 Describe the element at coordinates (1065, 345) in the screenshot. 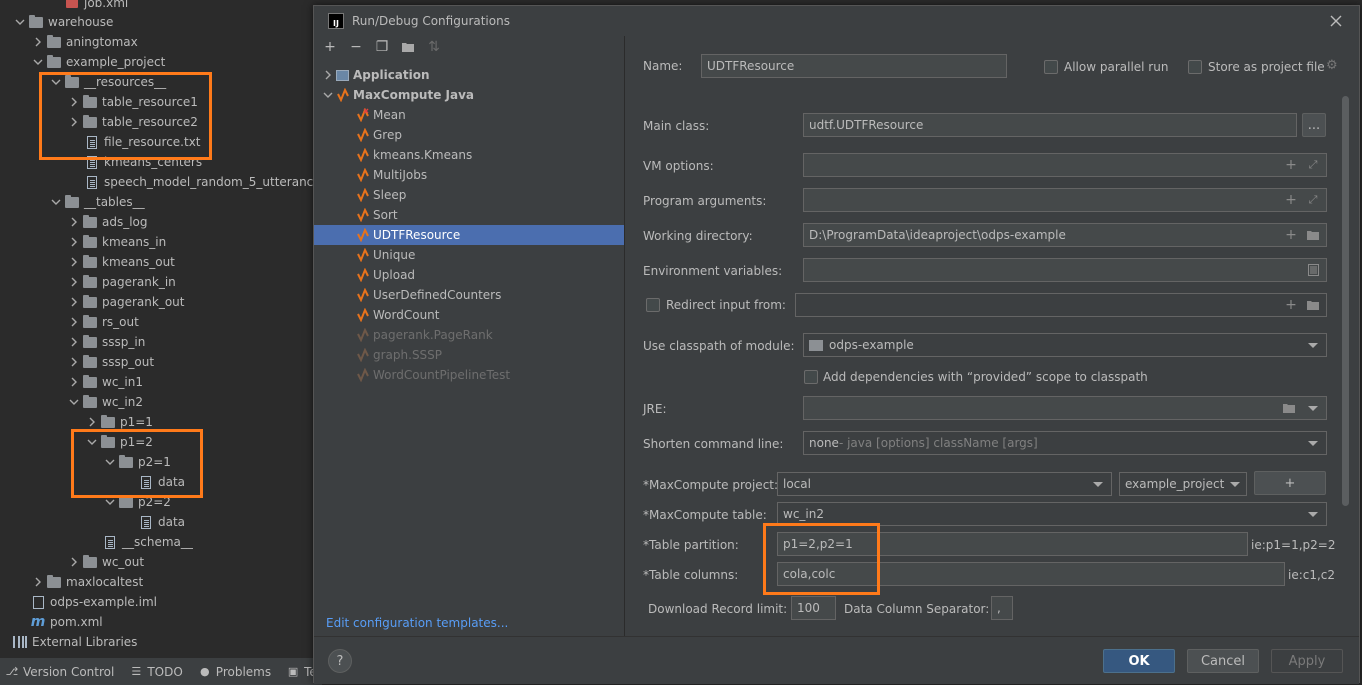

I see `classpath-module-select: odps-example` at that location.